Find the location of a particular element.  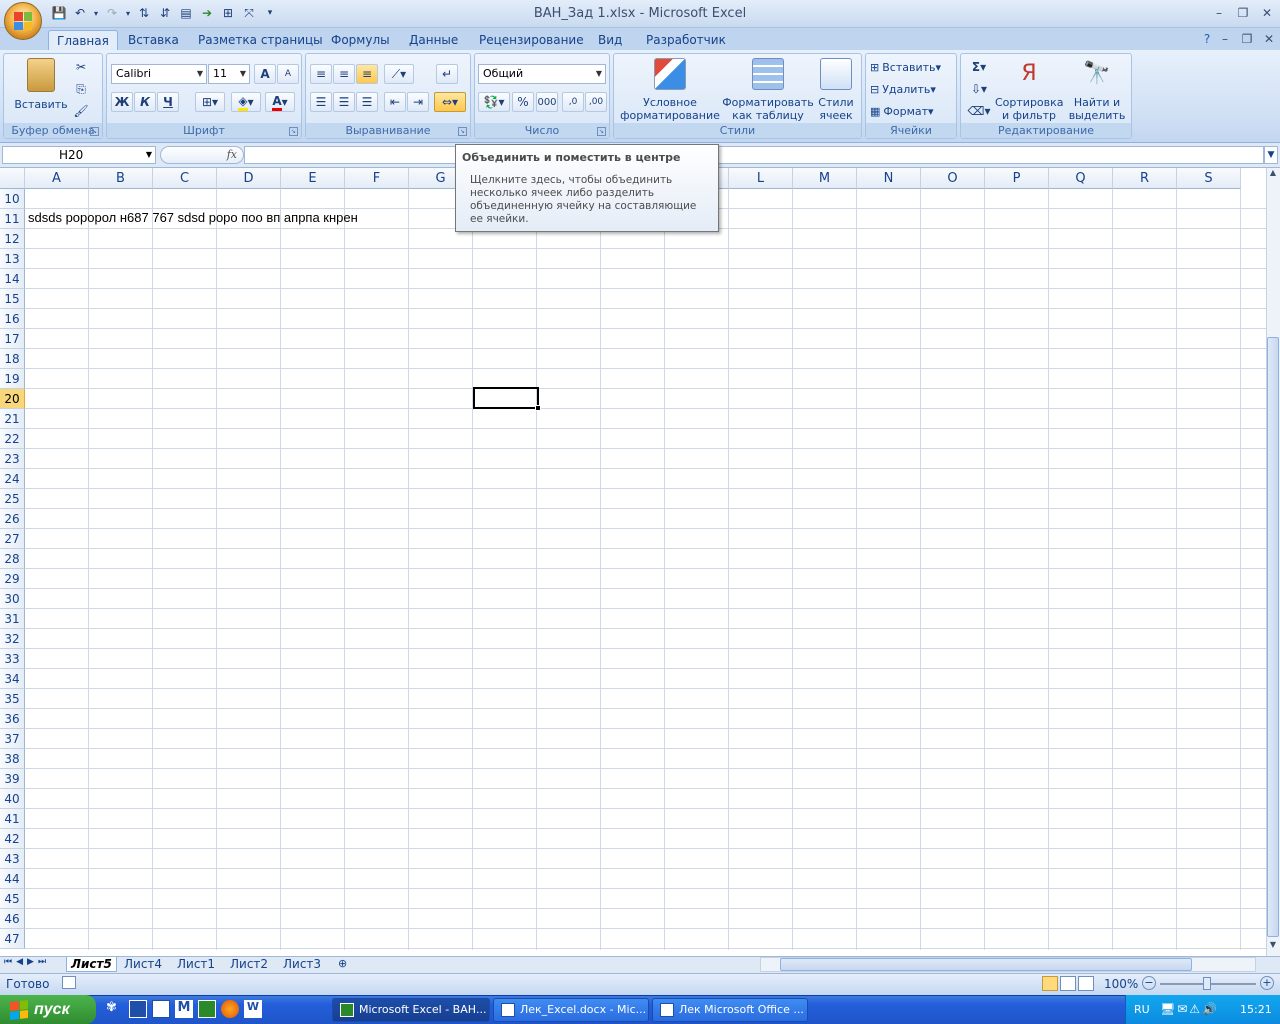

column-header: F is located at coordinates (377, 178).